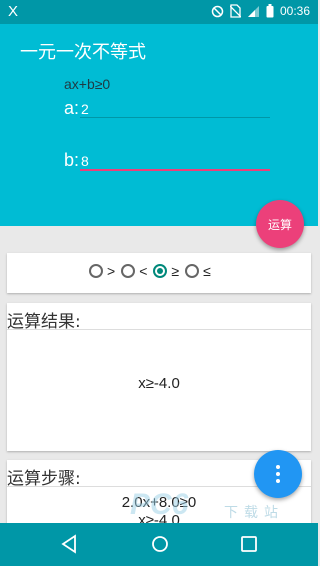 Image resolution: width=320 pixels, height=566 pixels. I want to click on dnd-icon, so click(217, 11).